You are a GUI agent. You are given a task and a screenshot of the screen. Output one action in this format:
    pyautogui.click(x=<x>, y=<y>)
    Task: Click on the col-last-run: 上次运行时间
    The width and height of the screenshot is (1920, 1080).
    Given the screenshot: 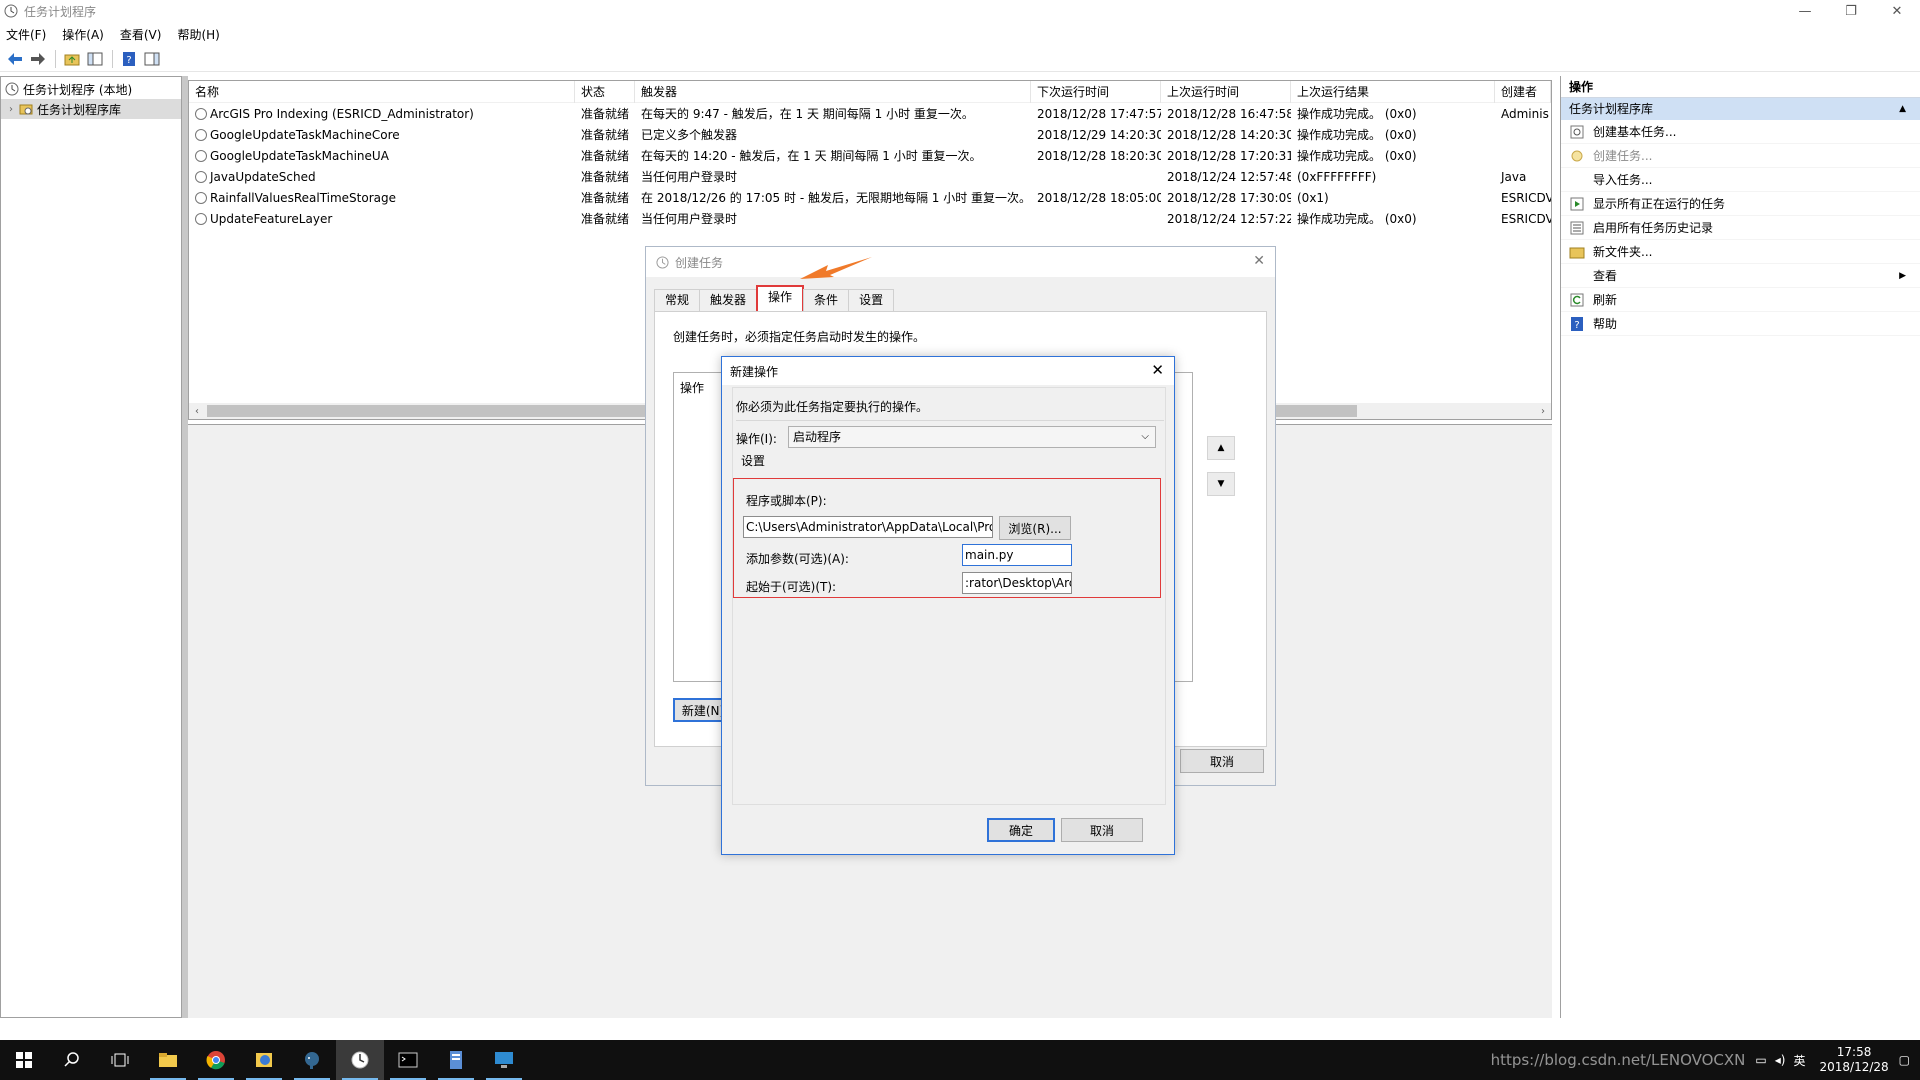 What is the action you would take?
    pyautogui.click(x=1226, y=91)
    